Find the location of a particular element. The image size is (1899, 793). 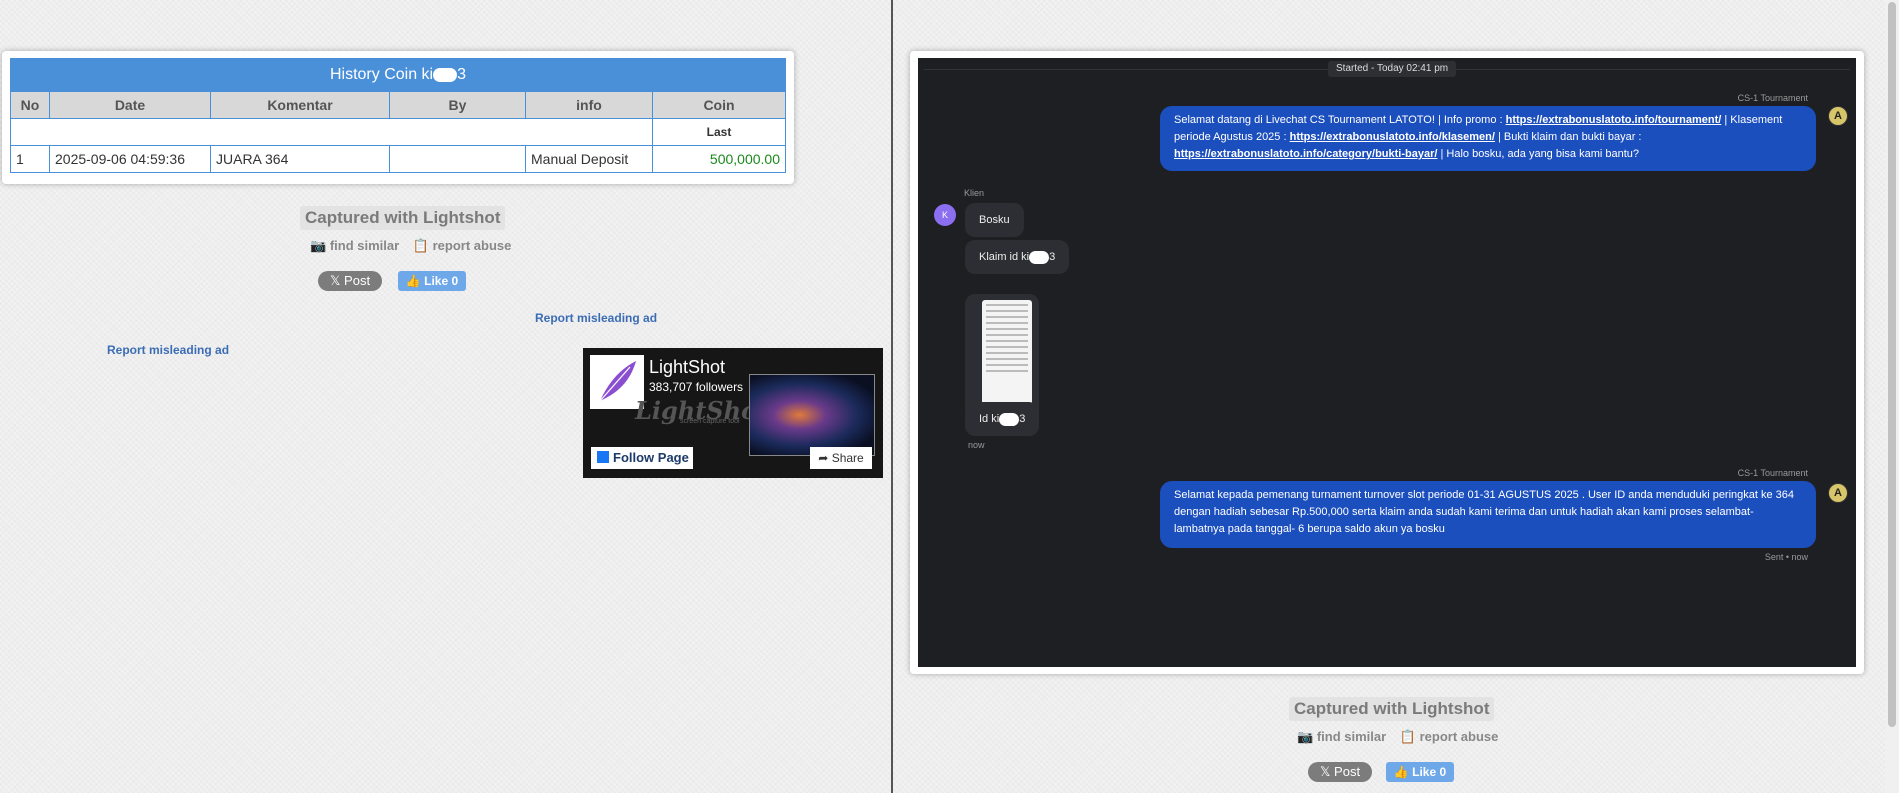

report-abuse-link-right: 📋 report abuse is located at coordinates (1449, 736).